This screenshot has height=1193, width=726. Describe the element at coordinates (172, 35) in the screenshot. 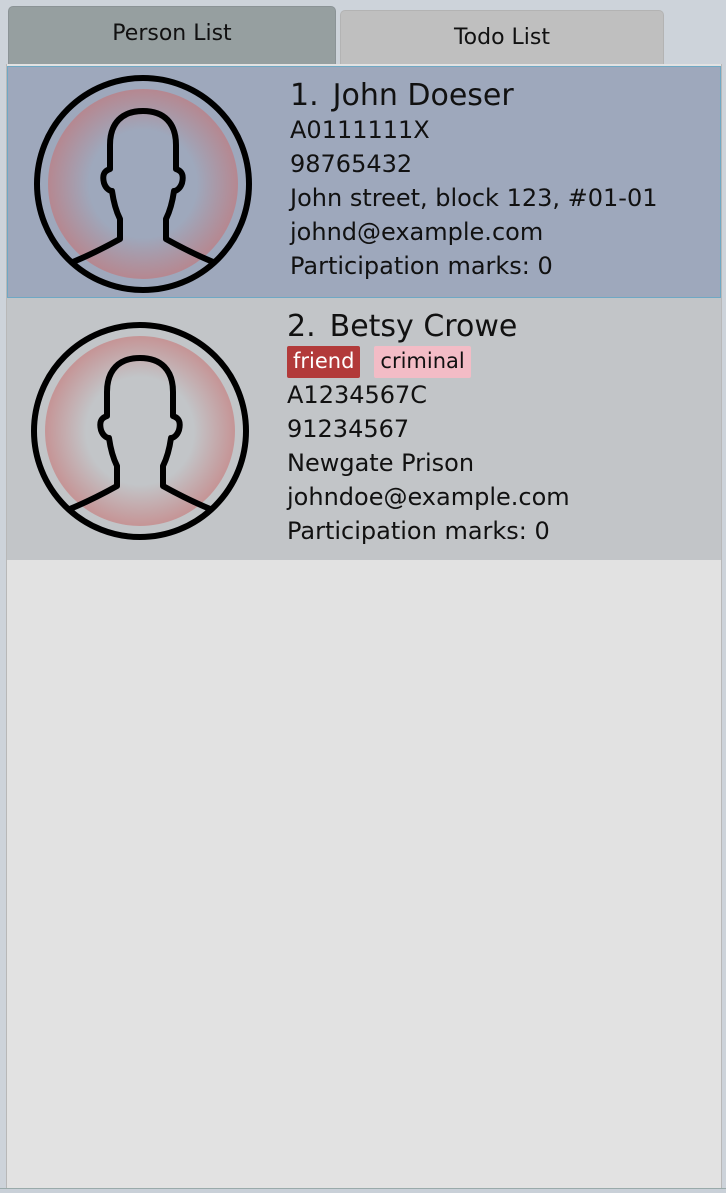

I see `tab-person-list: Person List` at that location.